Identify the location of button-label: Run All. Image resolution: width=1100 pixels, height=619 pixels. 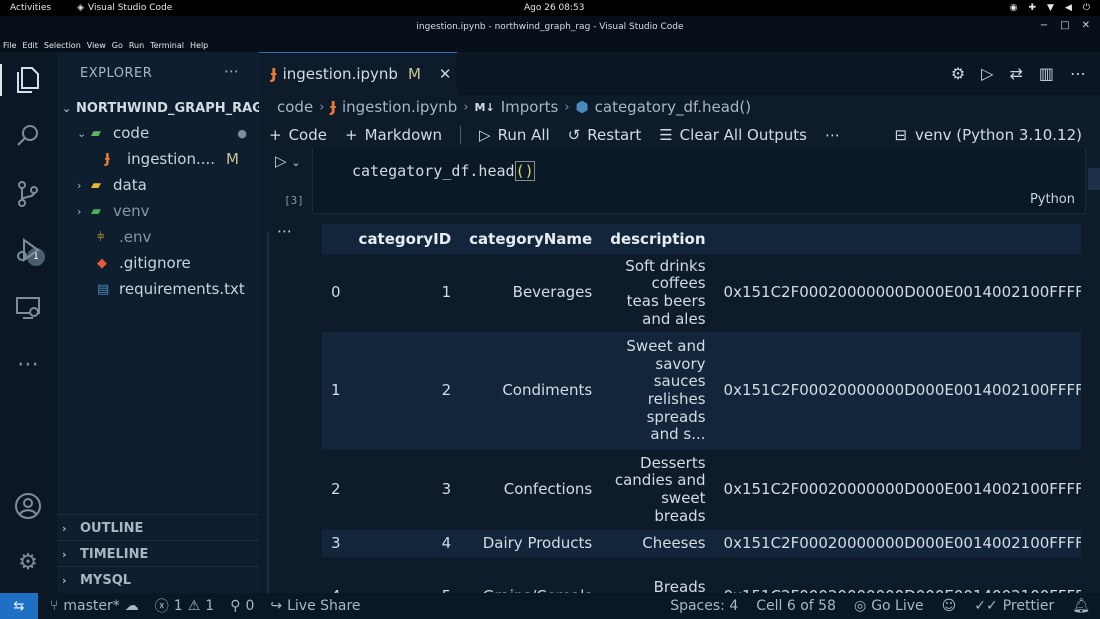
(523, 135).